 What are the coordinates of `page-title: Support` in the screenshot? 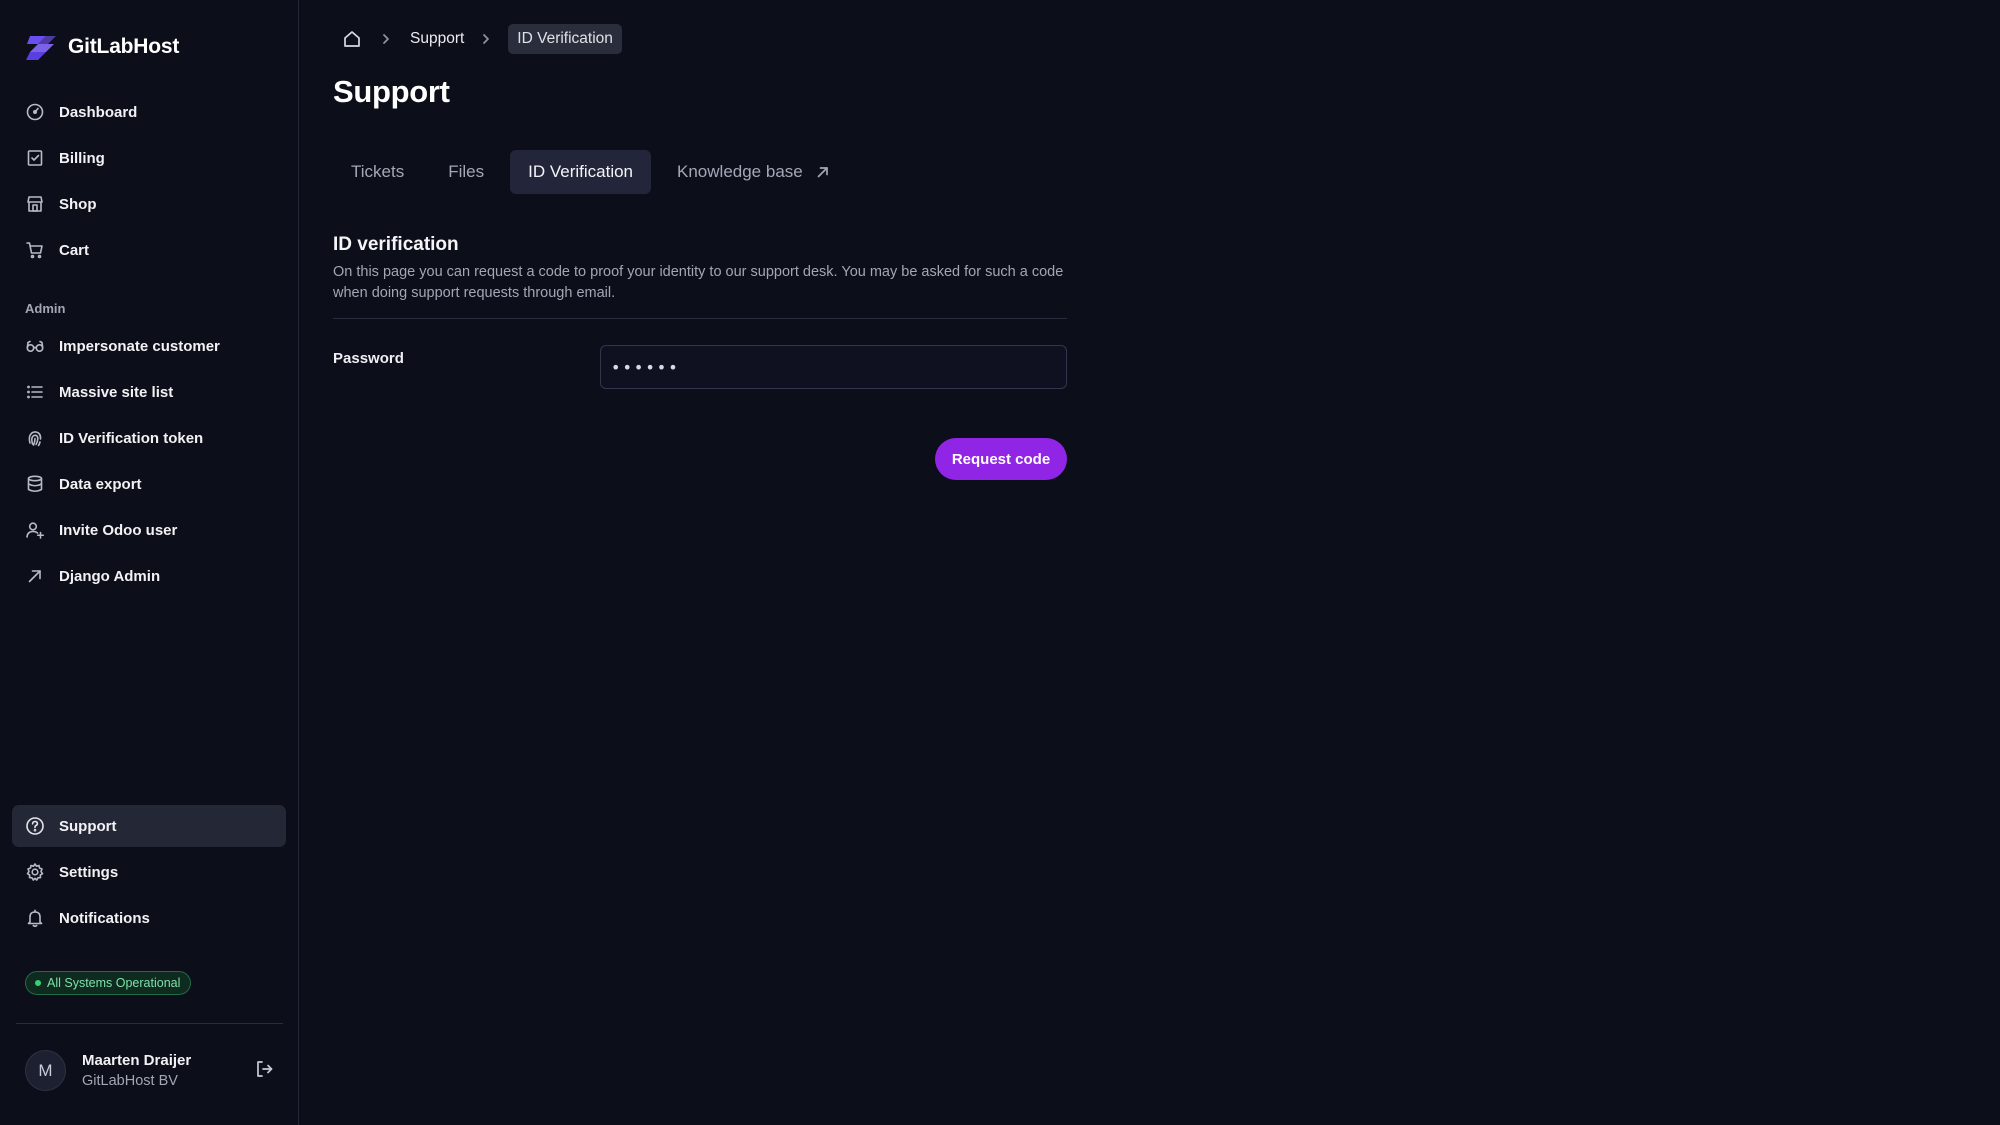 It's located at (391, 91).